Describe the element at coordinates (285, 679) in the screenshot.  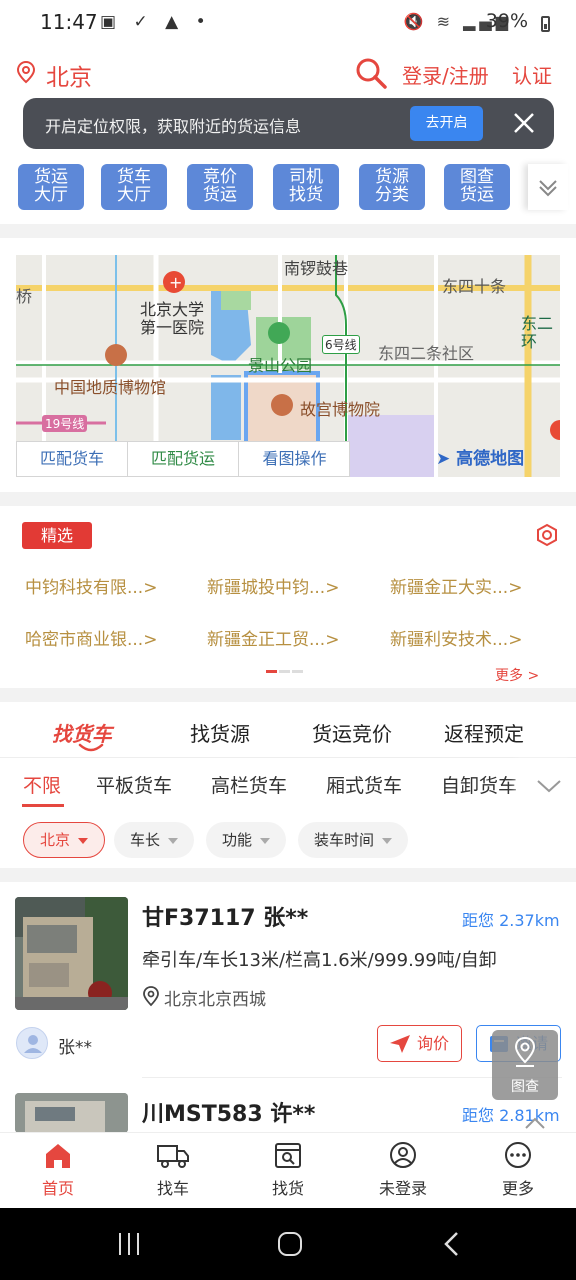
I see `carousel-dots` at that location.